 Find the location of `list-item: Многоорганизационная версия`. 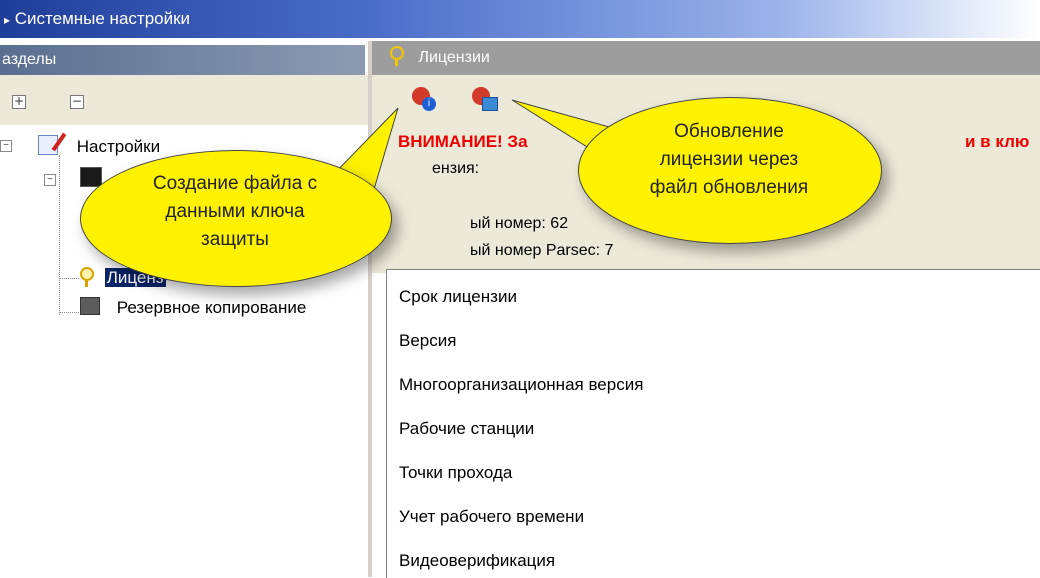

list-item: Многоорганизационная версия is located at coordinates (521, 385).